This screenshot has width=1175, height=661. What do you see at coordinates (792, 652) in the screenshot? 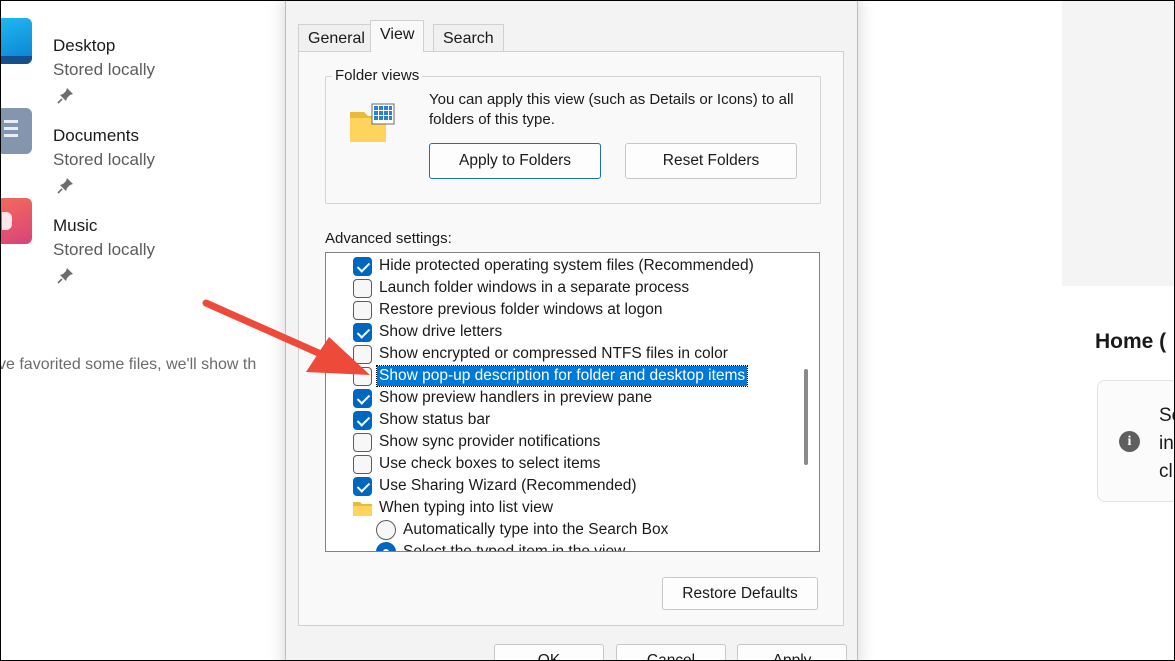
I see `apply-button: Apply` at bounding box center [792, 652].